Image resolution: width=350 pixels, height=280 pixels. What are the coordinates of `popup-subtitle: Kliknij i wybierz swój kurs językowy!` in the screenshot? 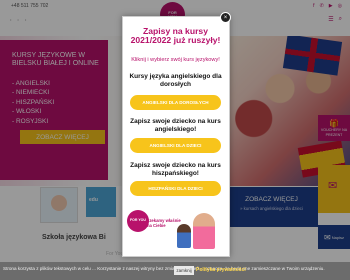 It's located at (175, 60).